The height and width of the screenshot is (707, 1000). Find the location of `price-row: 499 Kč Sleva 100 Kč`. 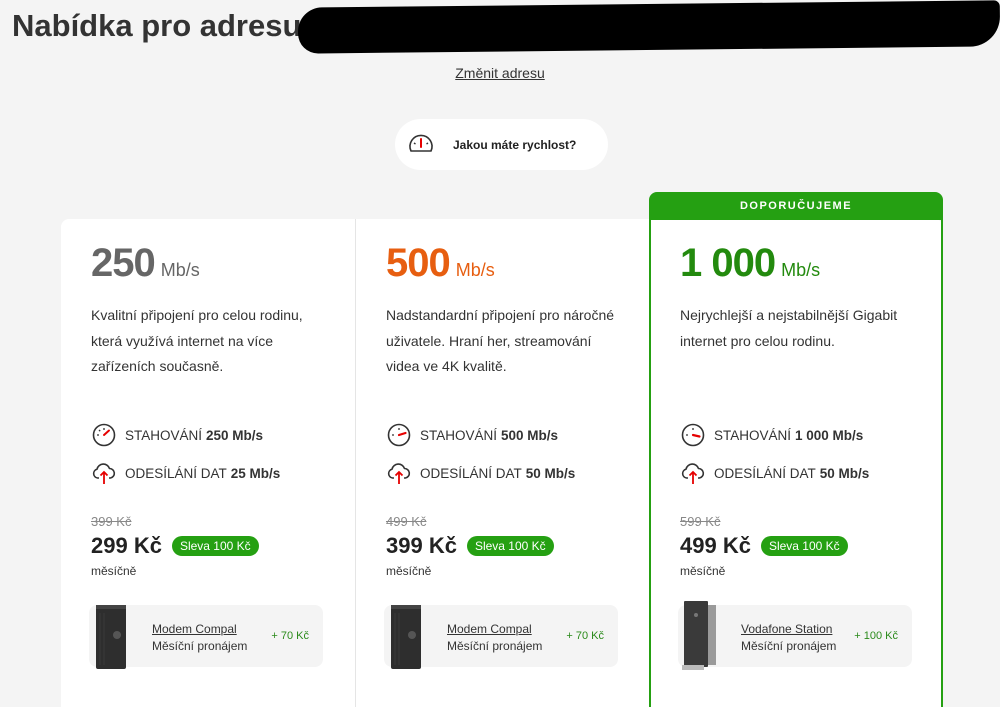

price-row: 499 Kč Sleva 100 Kč is located at coordinates (764, 546).